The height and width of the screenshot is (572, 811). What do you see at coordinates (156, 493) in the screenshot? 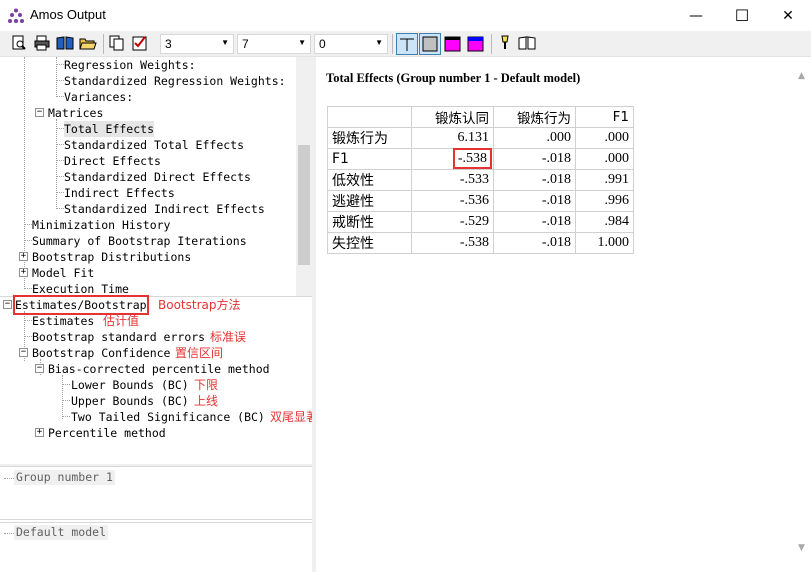
I see `group-list-pane: Group number 1` at bounding box center [156, 493].